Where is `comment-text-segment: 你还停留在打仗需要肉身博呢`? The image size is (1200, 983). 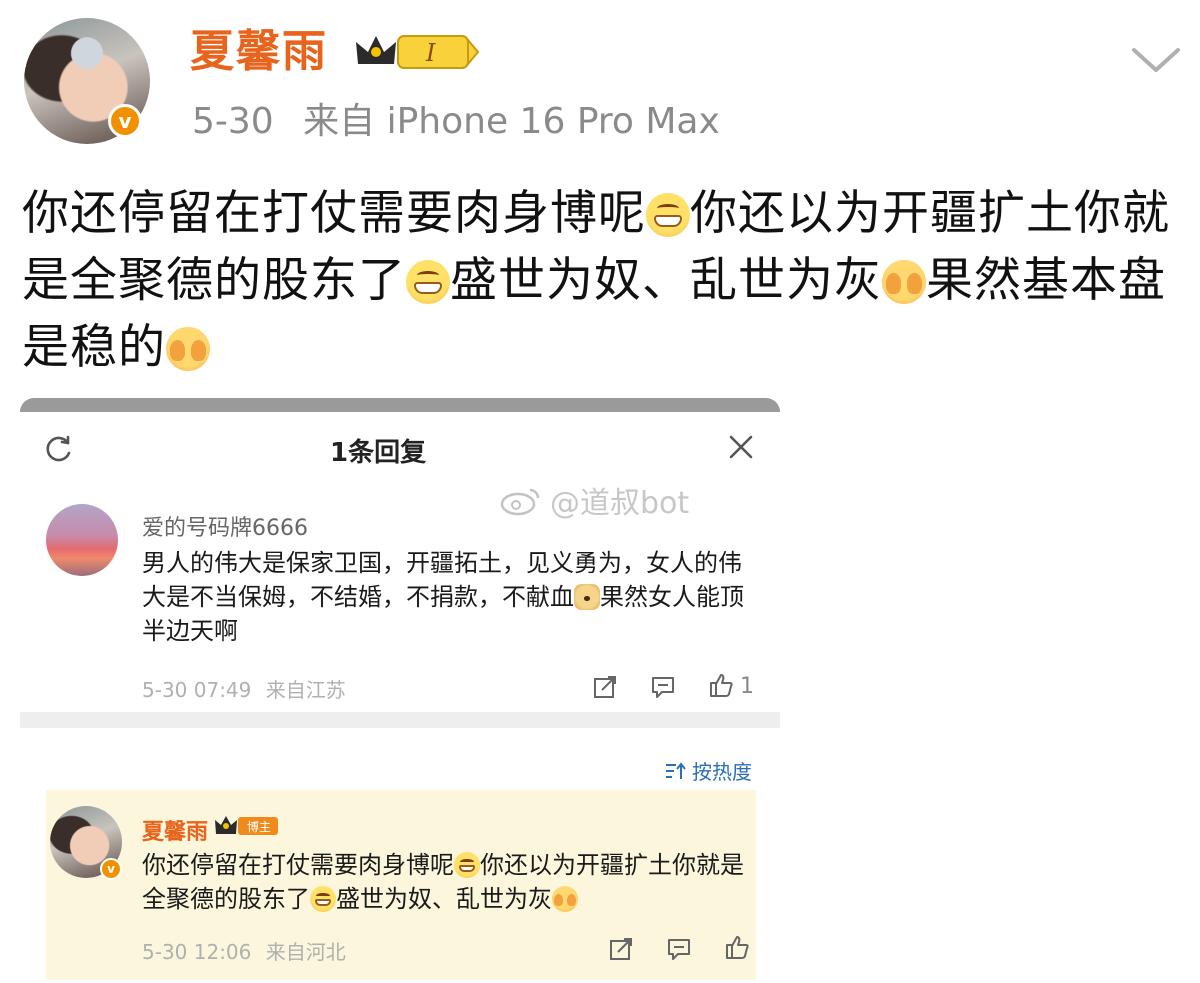 comment-text-segment: 你还停留在打仗需要肉身博呢 is located at coordinates (298, 865).